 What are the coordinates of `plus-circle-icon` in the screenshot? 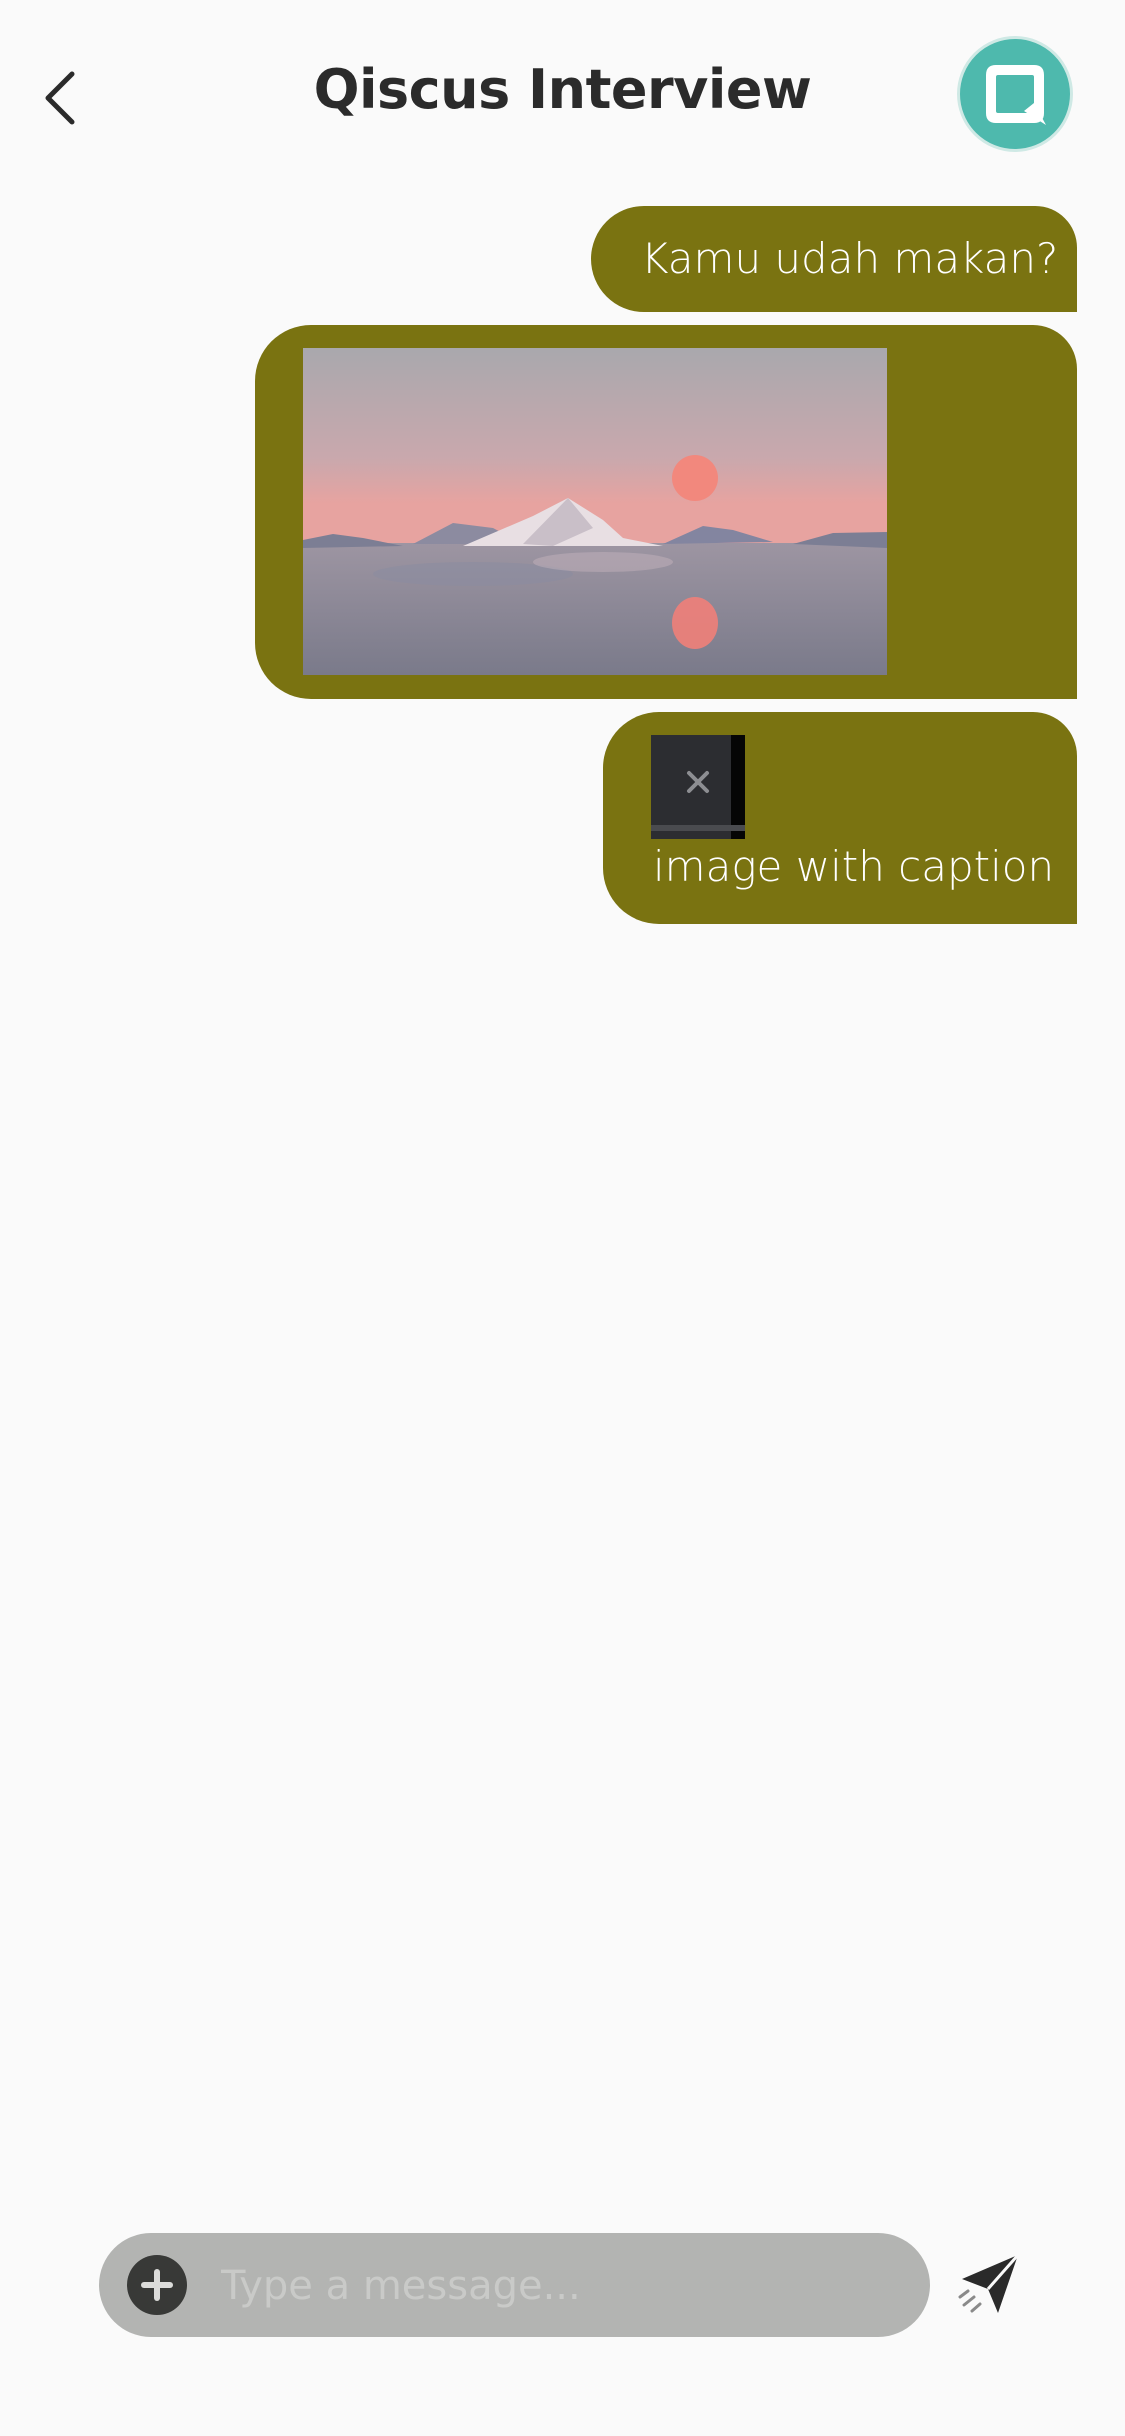 It's located at (157, 2285).